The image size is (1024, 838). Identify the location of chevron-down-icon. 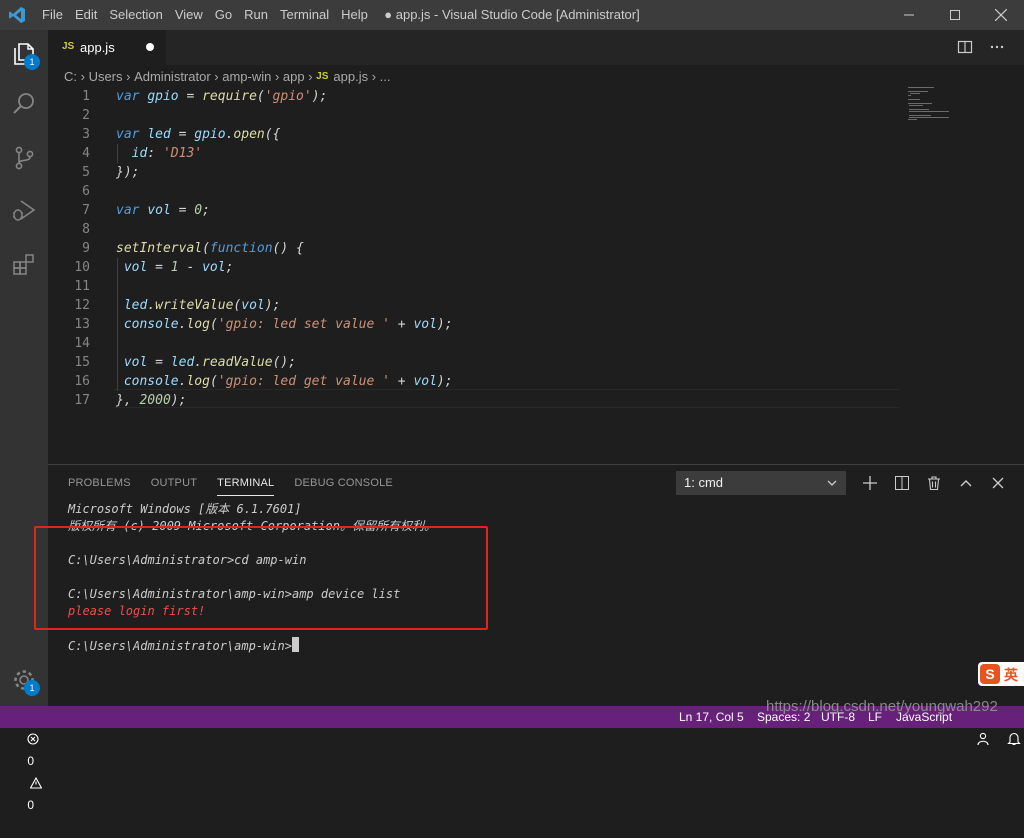
(832, 483).